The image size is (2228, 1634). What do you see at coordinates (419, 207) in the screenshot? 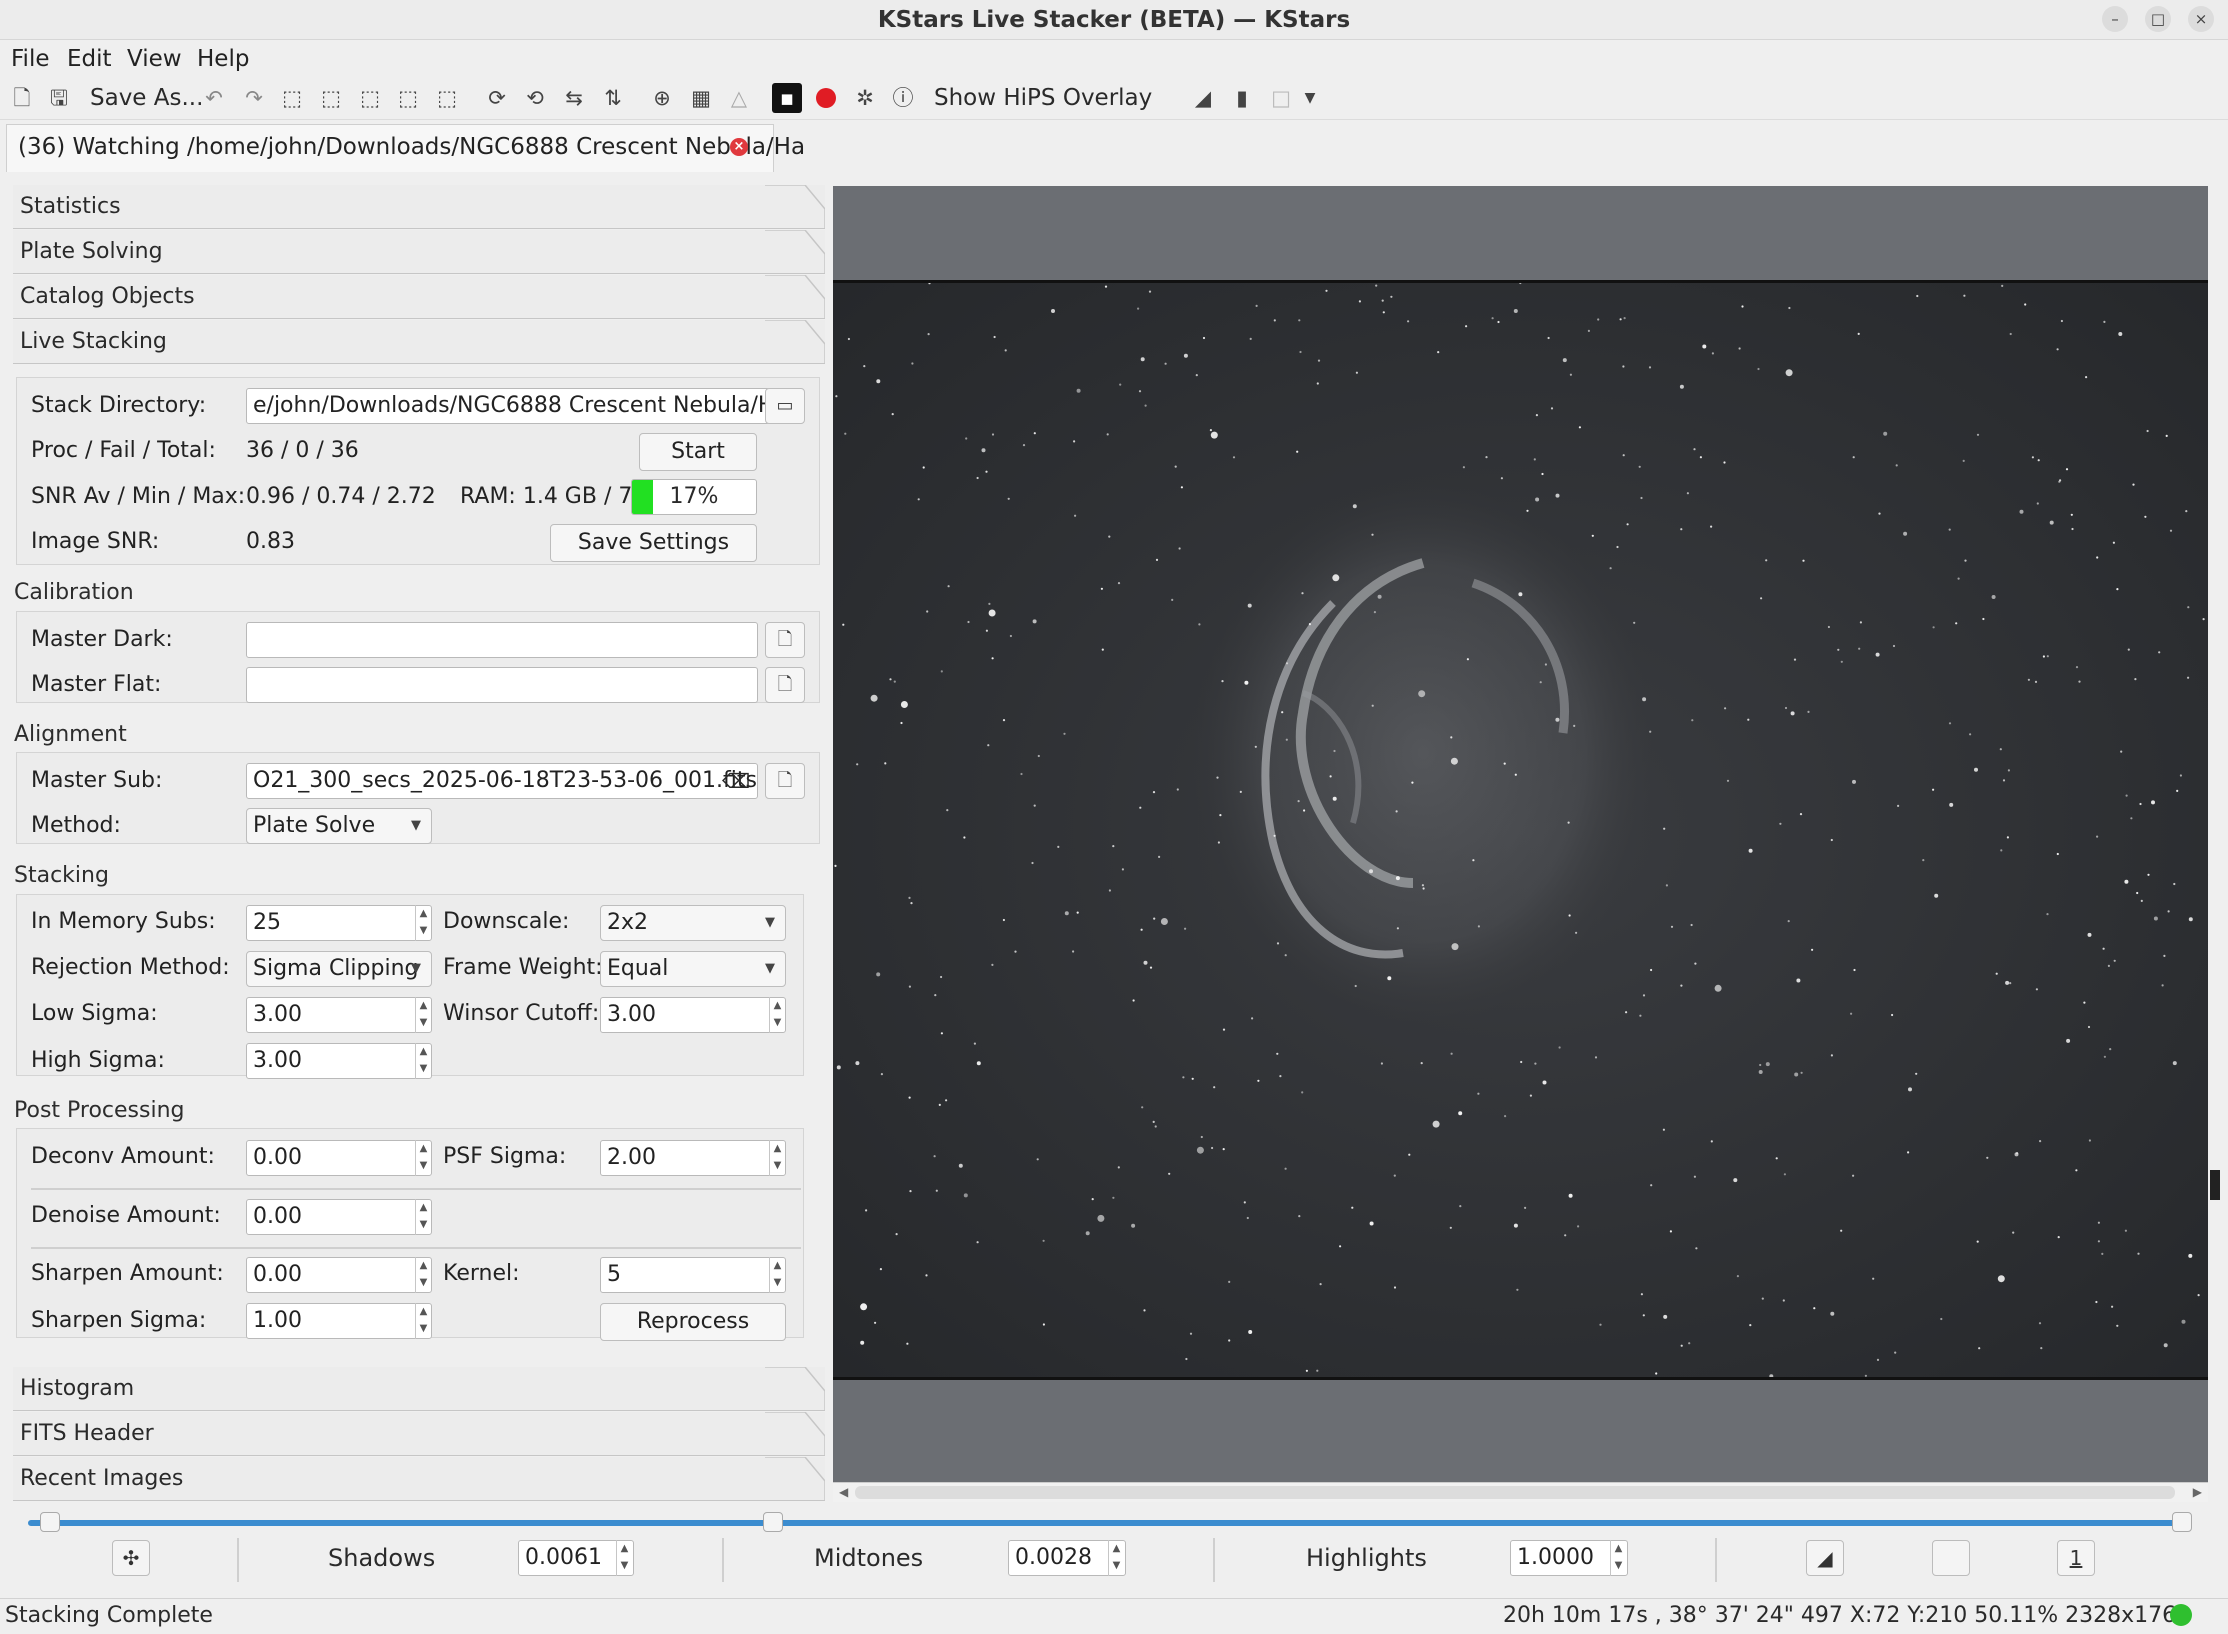
I see `section-statistics: Statistics` at bounding box center [419, 207].